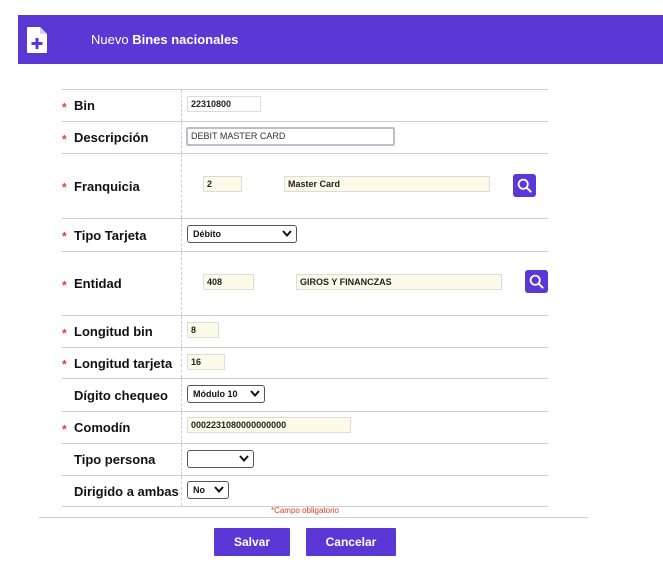  Describe the element at coordinates (126, 491) in the screenshot. I see `dirigido-a-ambas-label-text: Dirigido a ambas` at that location.